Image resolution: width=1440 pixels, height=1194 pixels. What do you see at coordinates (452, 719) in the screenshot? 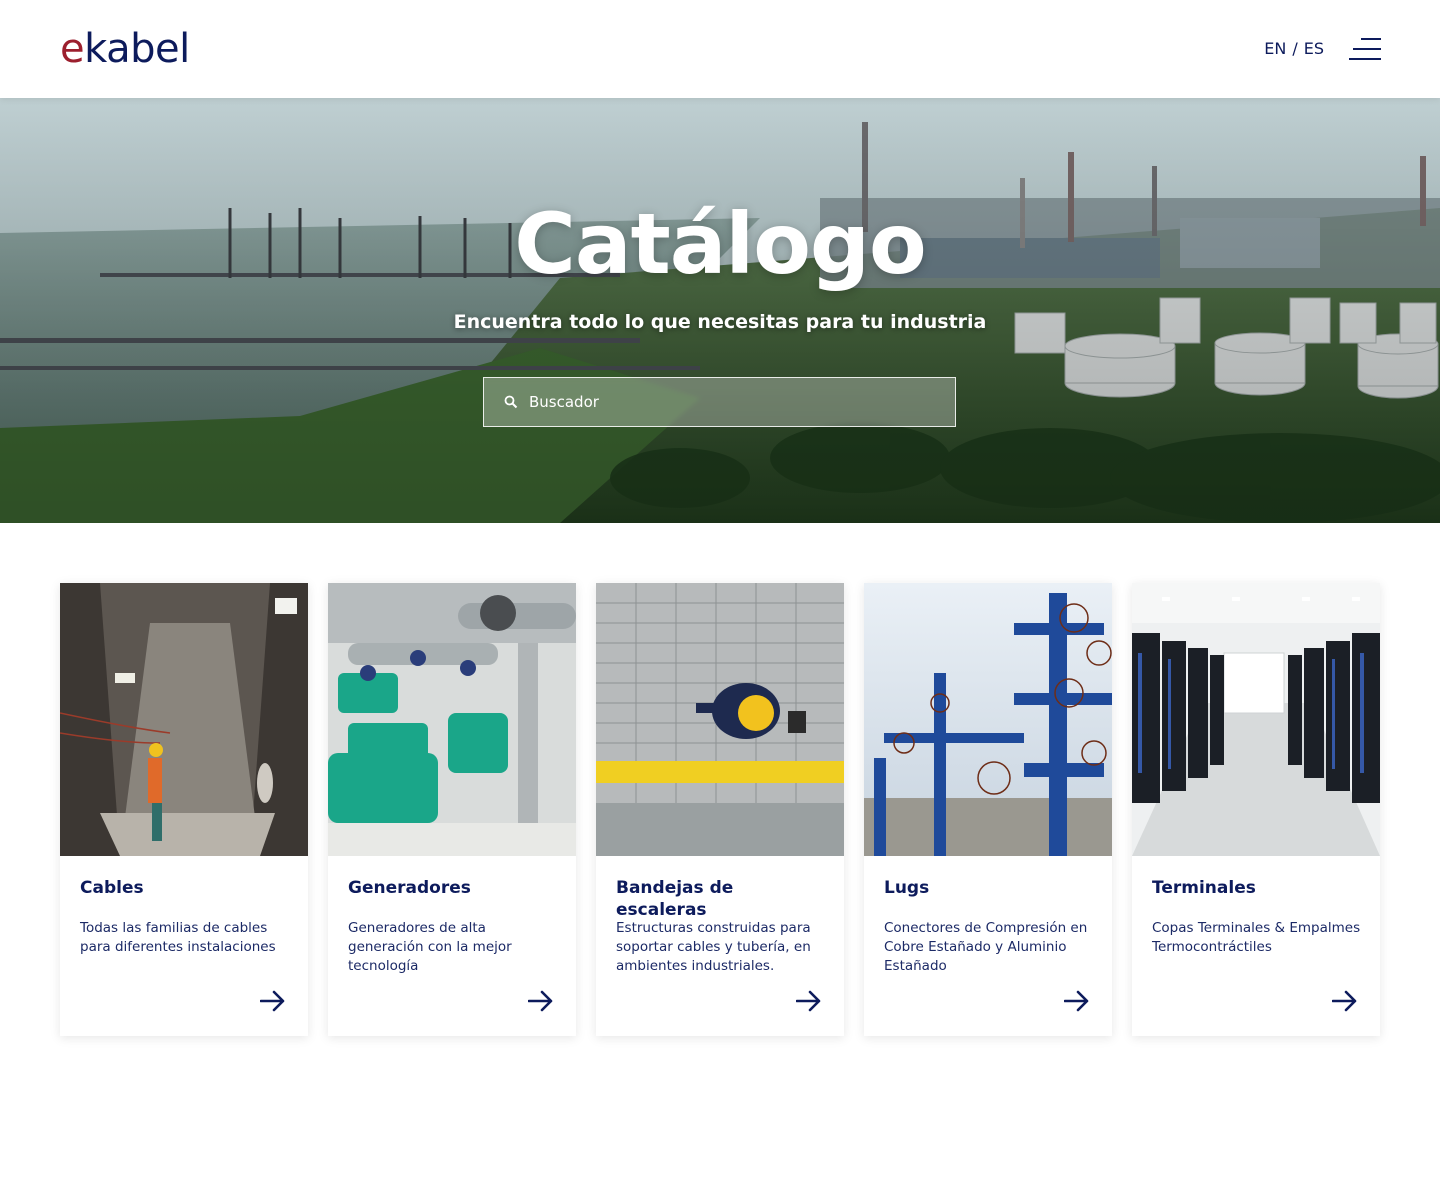
I see `pump-generators-image` at bounding box center [452, 719].